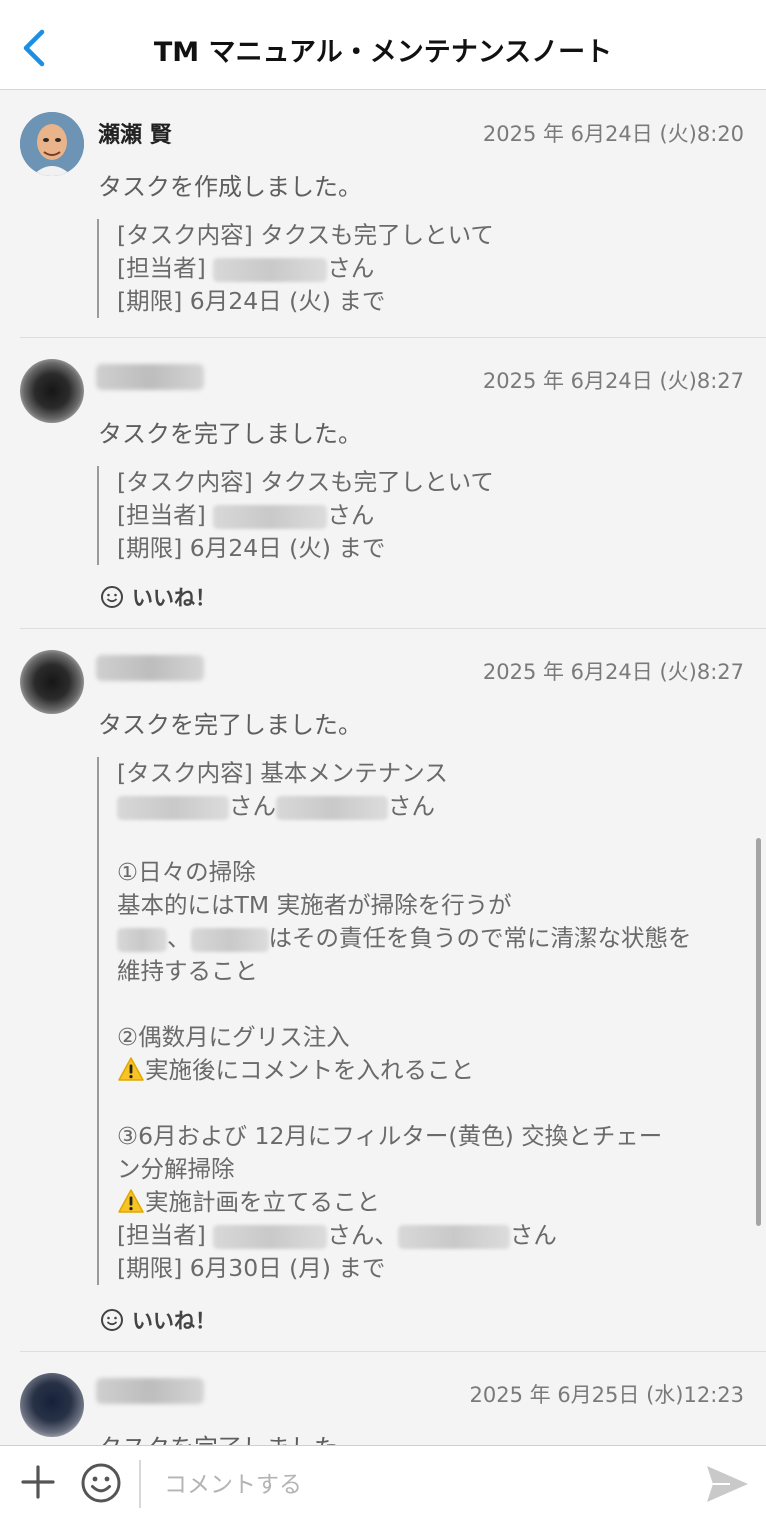 The image size is (766, 1540). What do you see at coordinates (727, 1484) in the screenshot?
I see `send-icon` at bounding box center [727, 1484].